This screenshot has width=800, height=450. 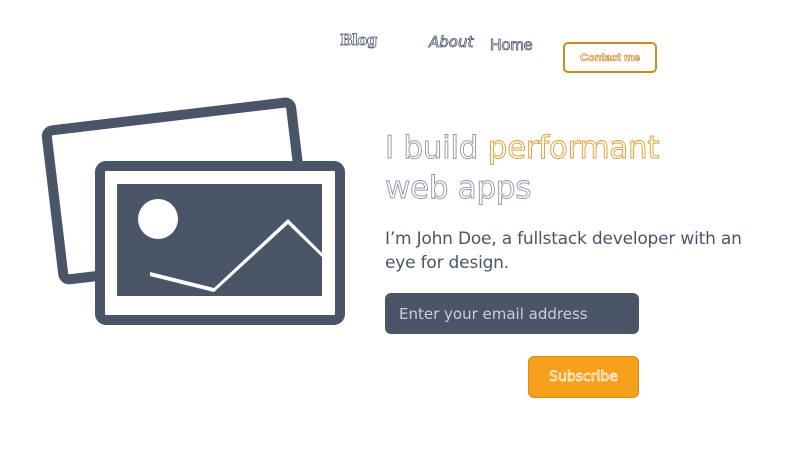 I want to click on headline-accent: performant, so click(x=573, y=148).